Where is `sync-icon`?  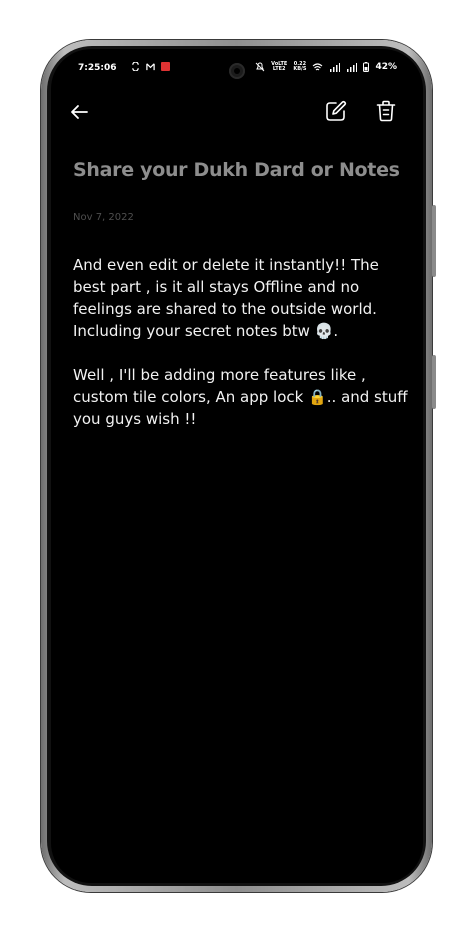 sync-icon is located at coordinates (135, 66).